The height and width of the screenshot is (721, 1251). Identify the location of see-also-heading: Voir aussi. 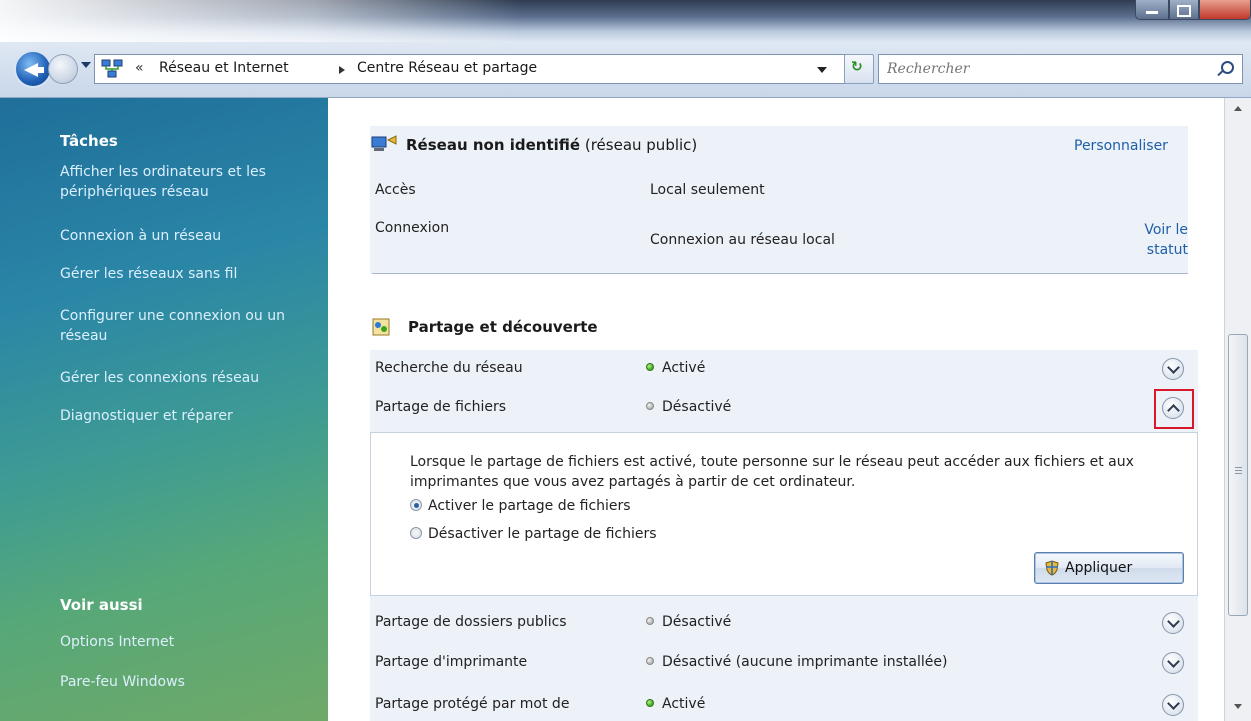
(101, 605).